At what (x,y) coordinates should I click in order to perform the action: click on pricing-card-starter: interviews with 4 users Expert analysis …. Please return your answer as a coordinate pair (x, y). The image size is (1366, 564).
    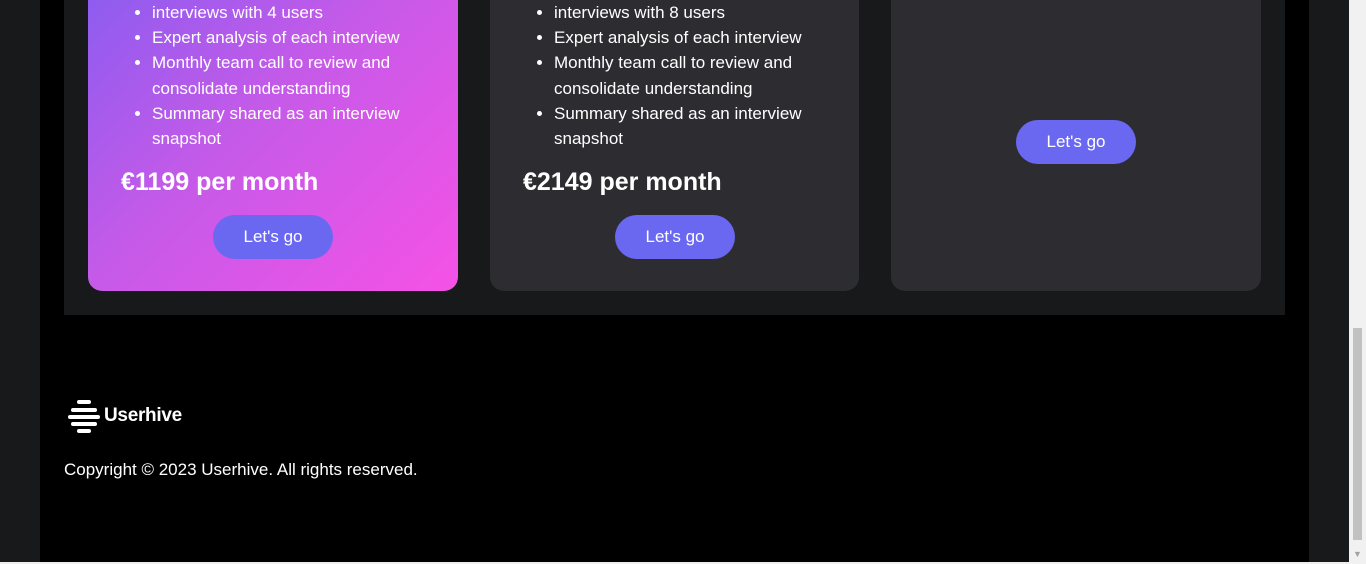
    Looking at the image, I should click on (273, 145).